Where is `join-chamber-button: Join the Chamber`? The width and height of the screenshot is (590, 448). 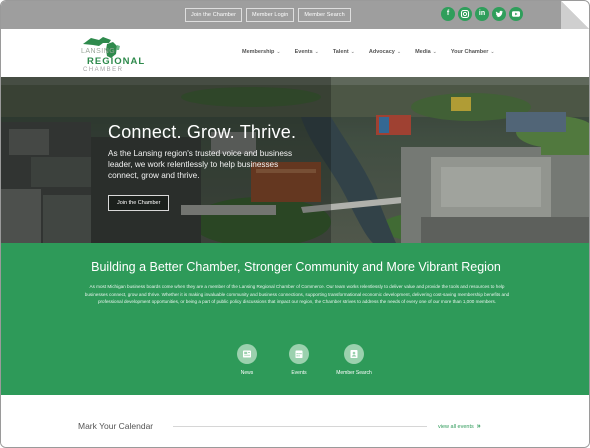
join-chamber-button: Join the Chamber is located at coordinates (139, 203).